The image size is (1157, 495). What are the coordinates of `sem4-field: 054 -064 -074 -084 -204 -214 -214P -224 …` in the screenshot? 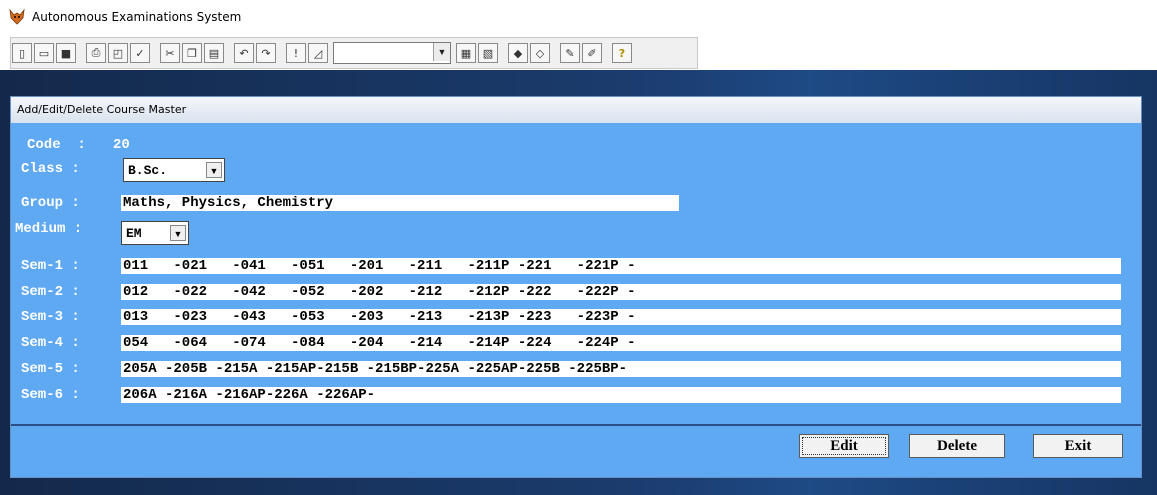 It's located at (621, 343).